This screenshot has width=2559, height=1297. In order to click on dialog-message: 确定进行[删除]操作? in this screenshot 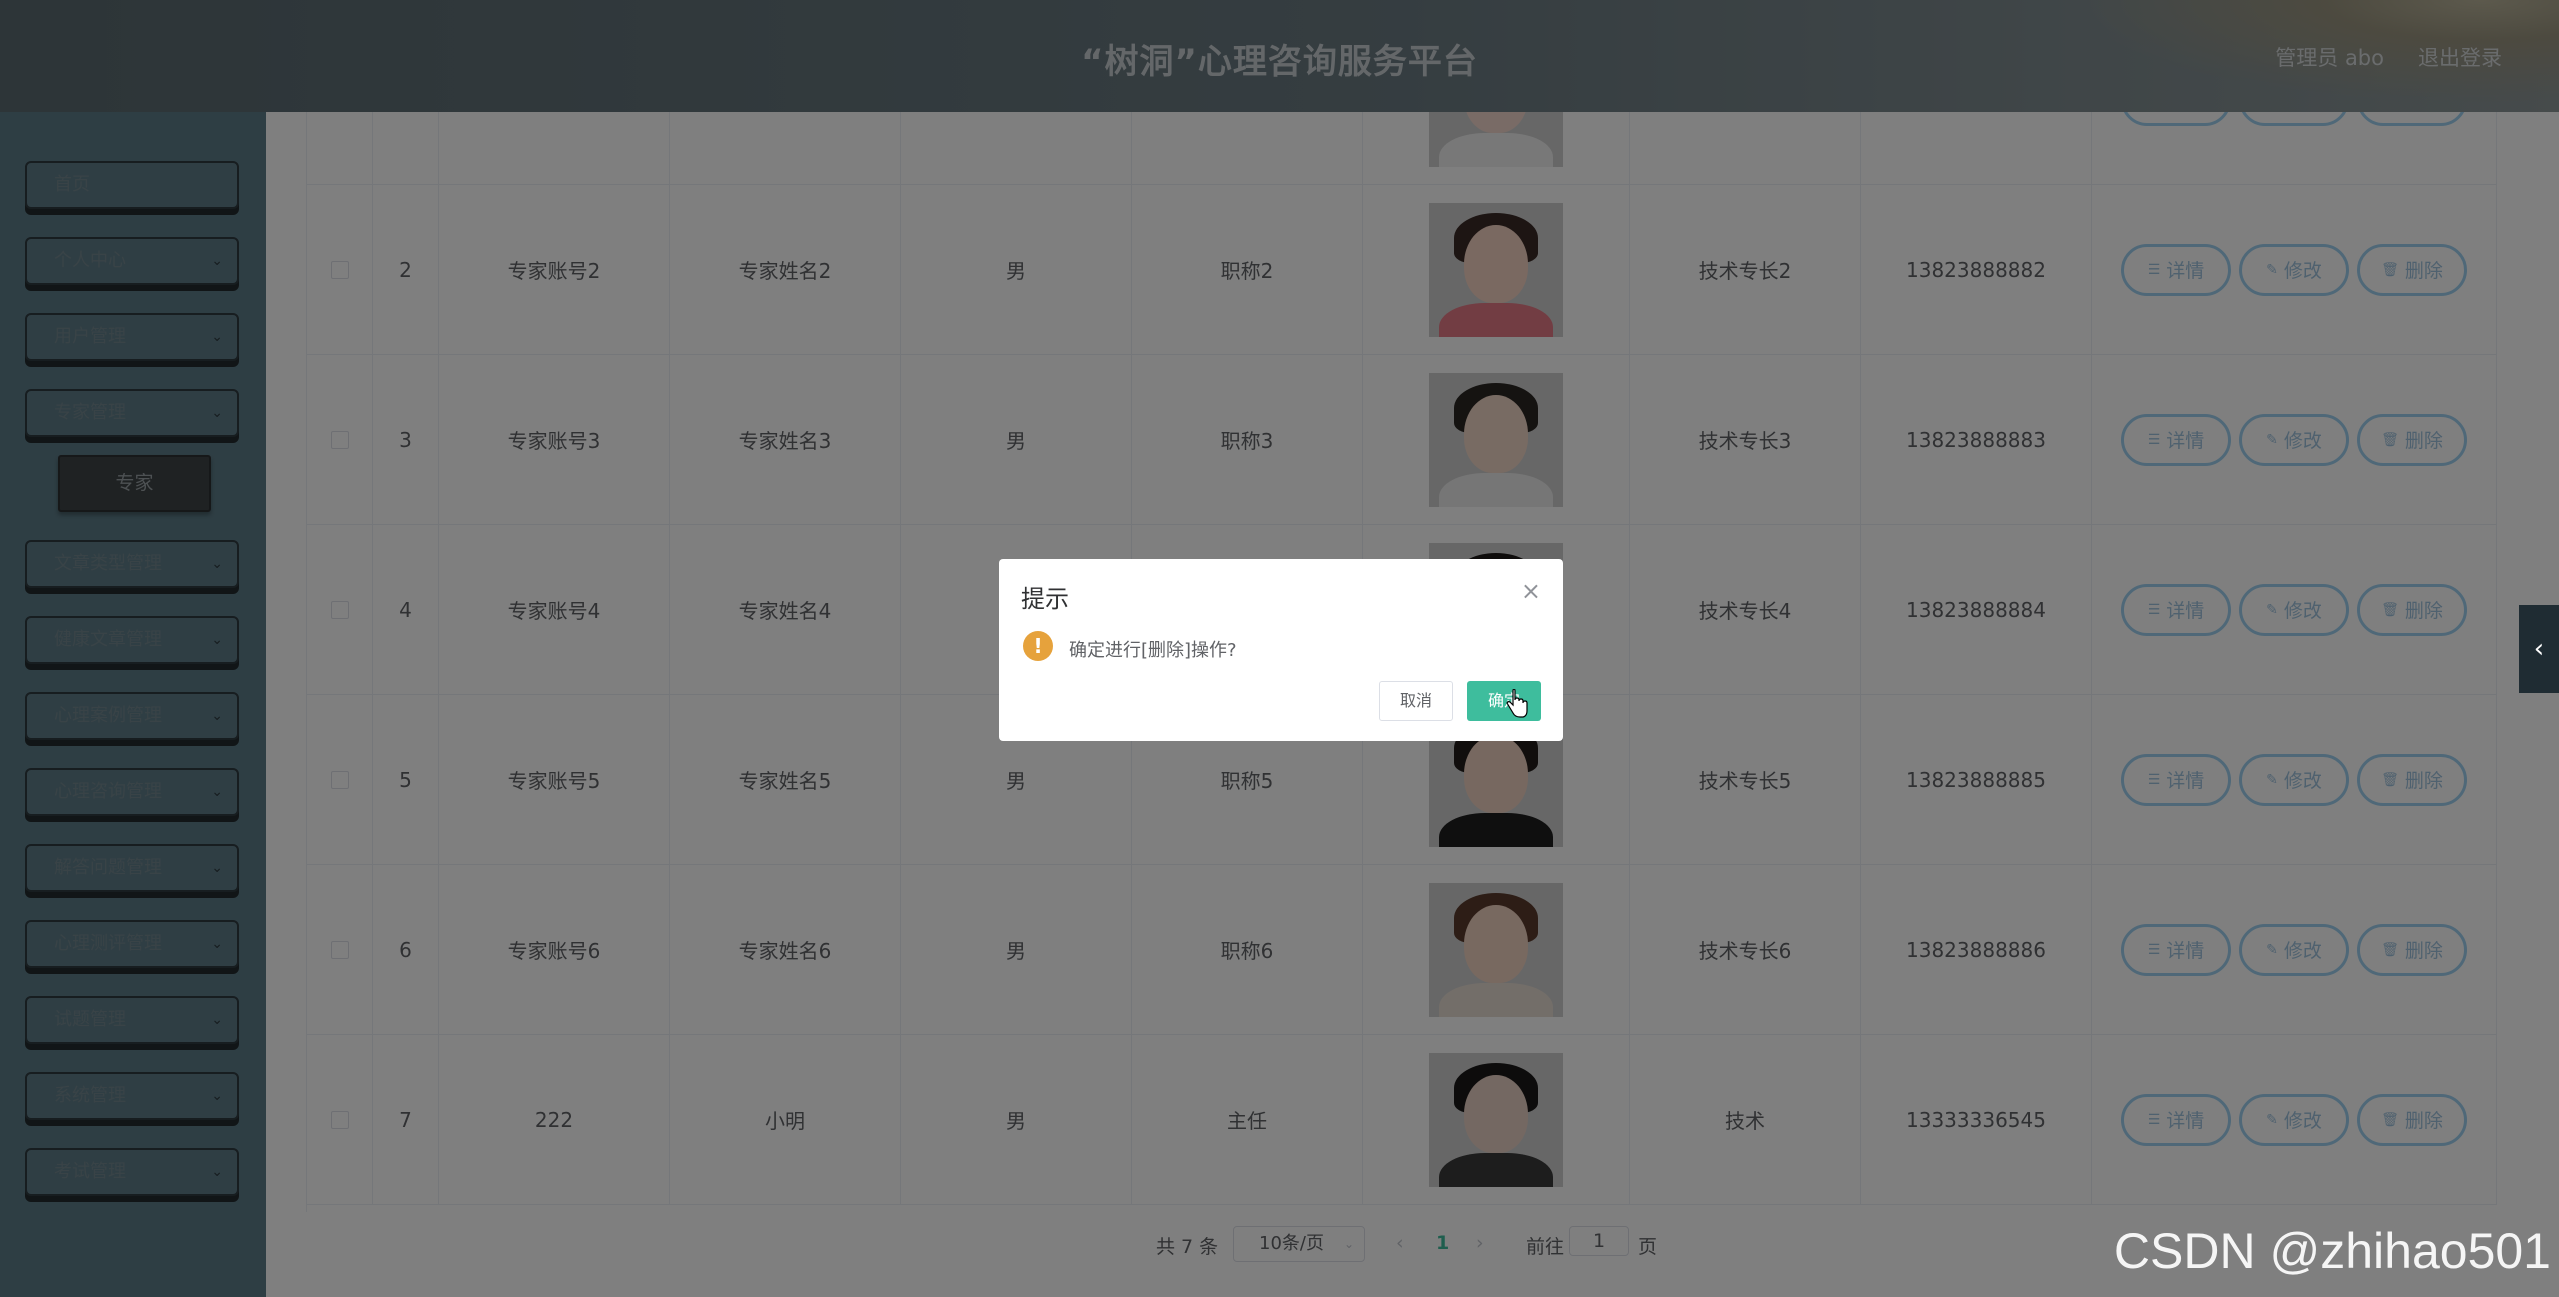, I will do `click(1153, 650)`.